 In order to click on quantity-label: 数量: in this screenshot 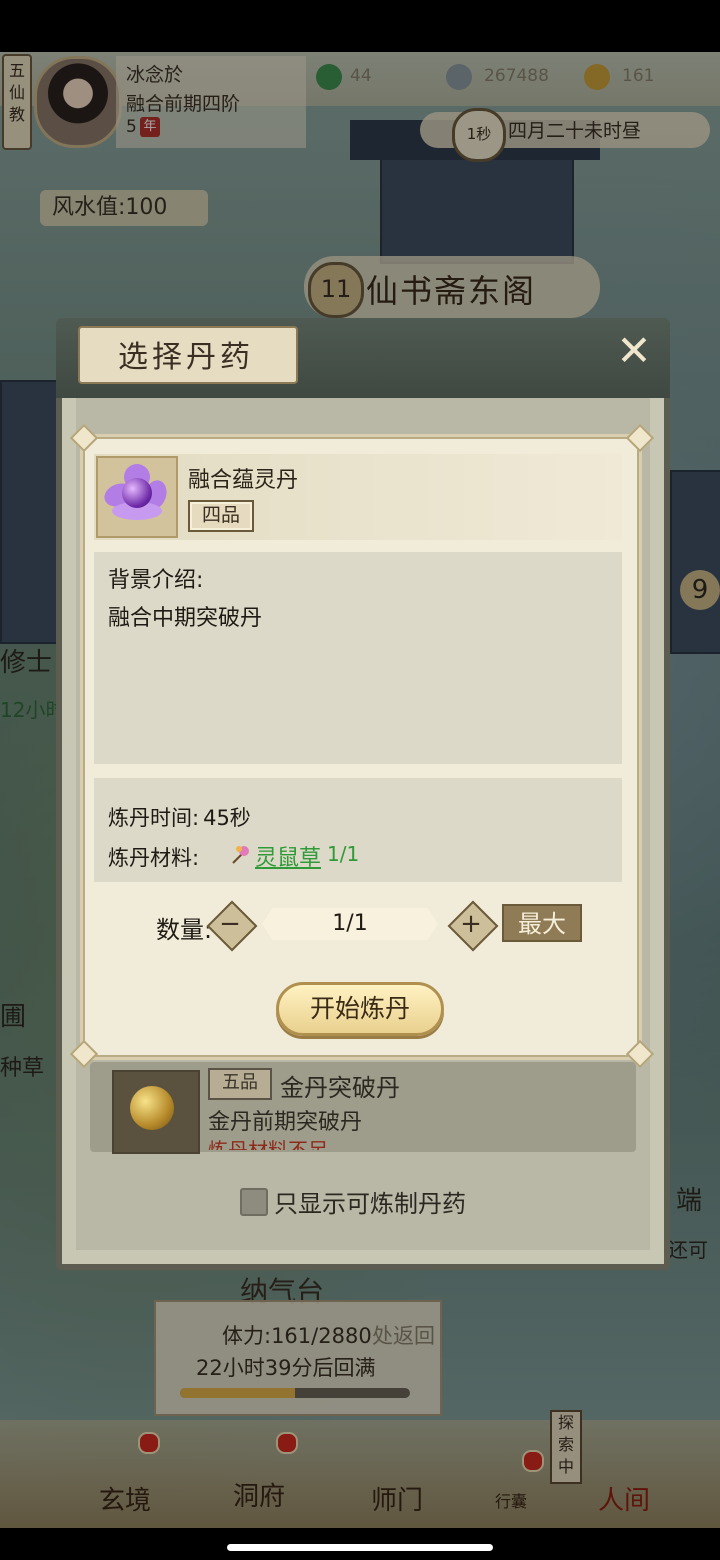, I will do `click(184, 930)`.